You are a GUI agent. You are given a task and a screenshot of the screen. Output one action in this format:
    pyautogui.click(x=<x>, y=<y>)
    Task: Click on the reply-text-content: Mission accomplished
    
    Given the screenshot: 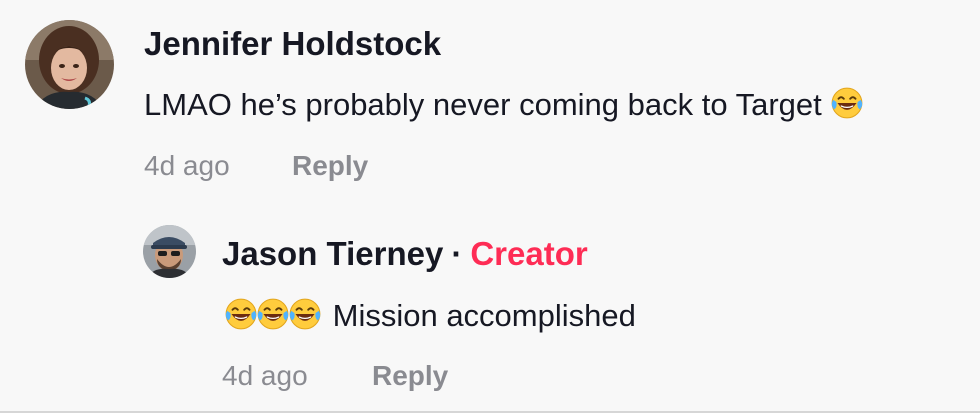 What is the action you would take?
    pyautogui.click(x=484, y=315)
    